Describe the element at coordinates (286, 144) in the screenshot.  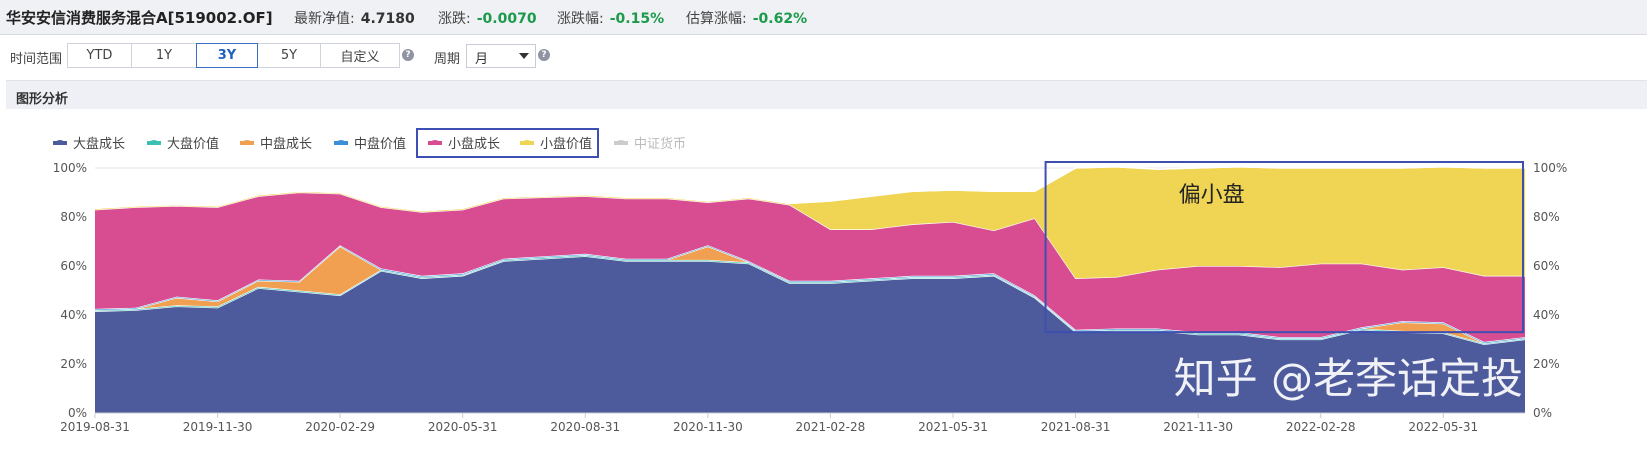
I see `legend-label: 中盘成长` at that location.